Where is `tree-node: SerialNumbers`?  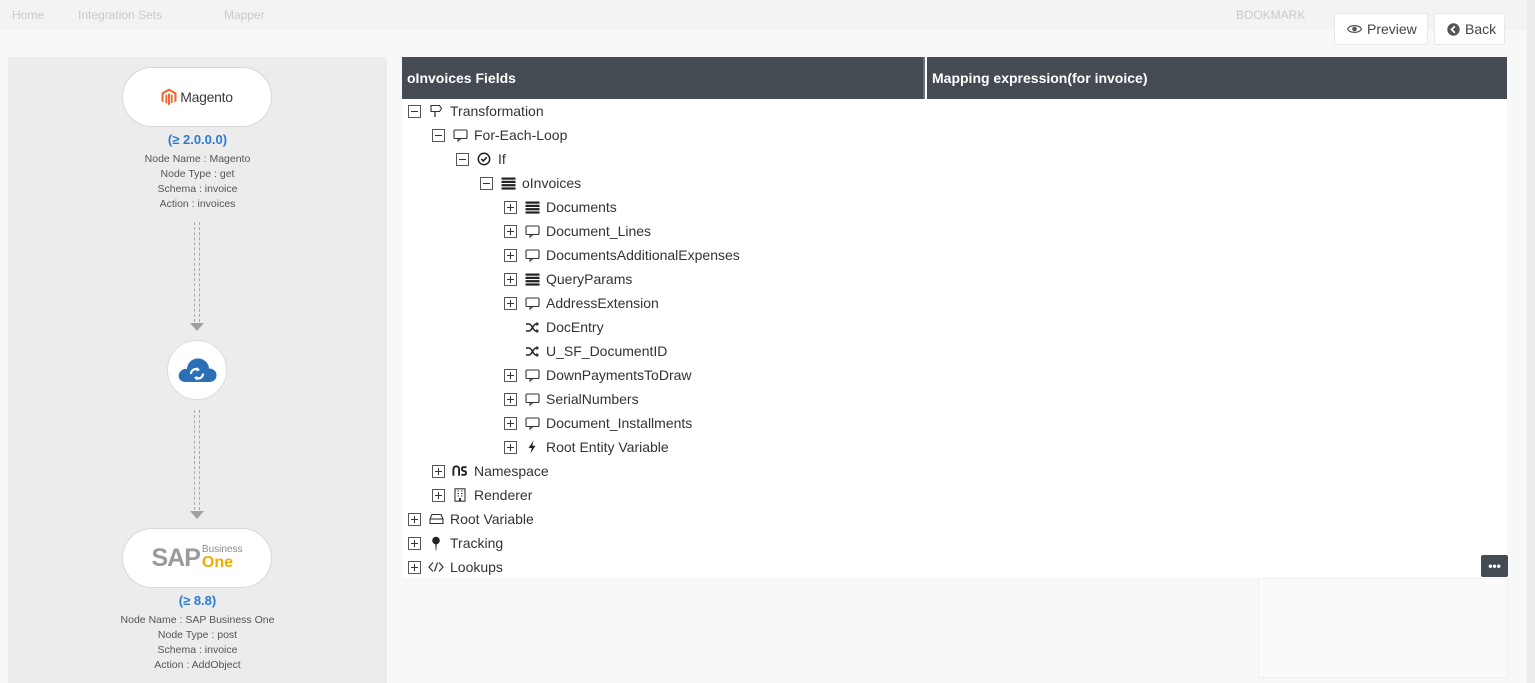 tree-node: SerialNumbers is located at coordinates (571, 399).